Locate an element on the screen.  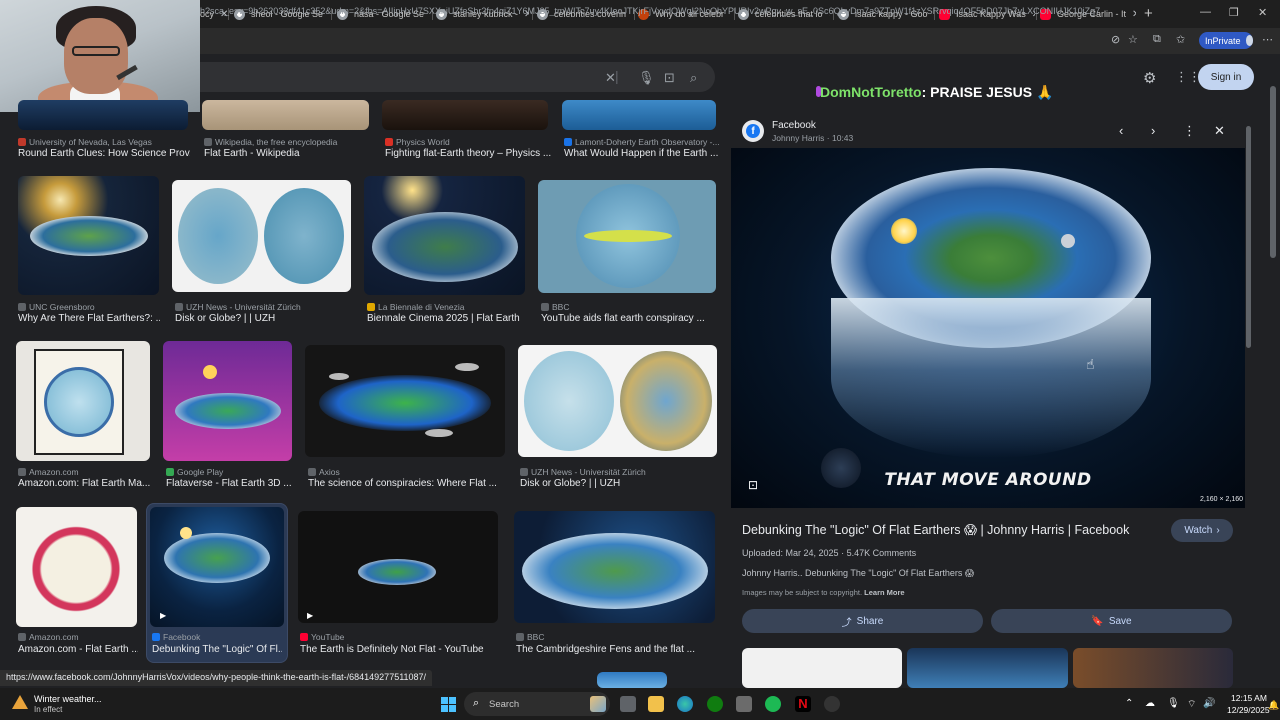
file-explorer-icon is located at coordinates (656, 704).